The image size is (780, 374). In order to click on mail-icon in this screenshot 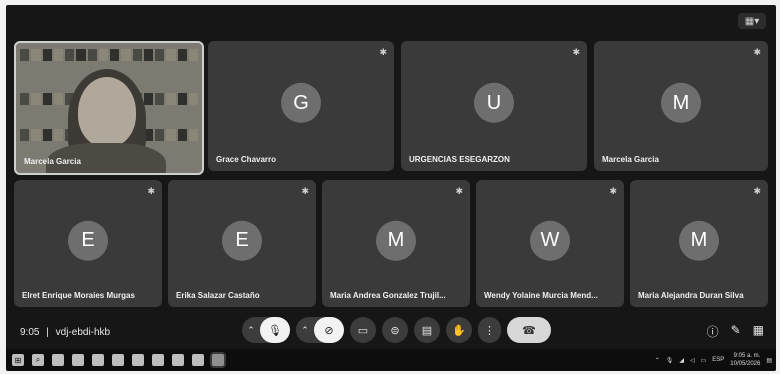, I will do `click(158, 360)`.